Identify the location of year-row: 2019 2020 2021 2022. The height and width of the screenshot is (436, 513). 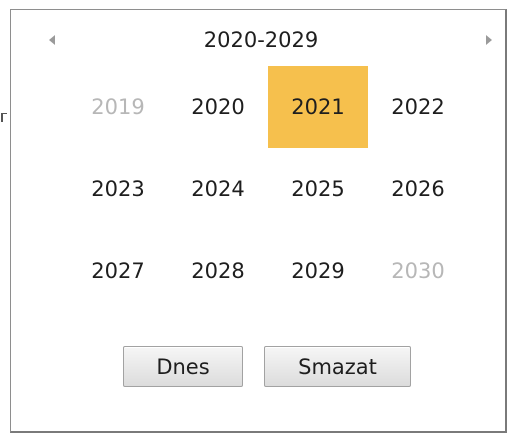
(268, 107).